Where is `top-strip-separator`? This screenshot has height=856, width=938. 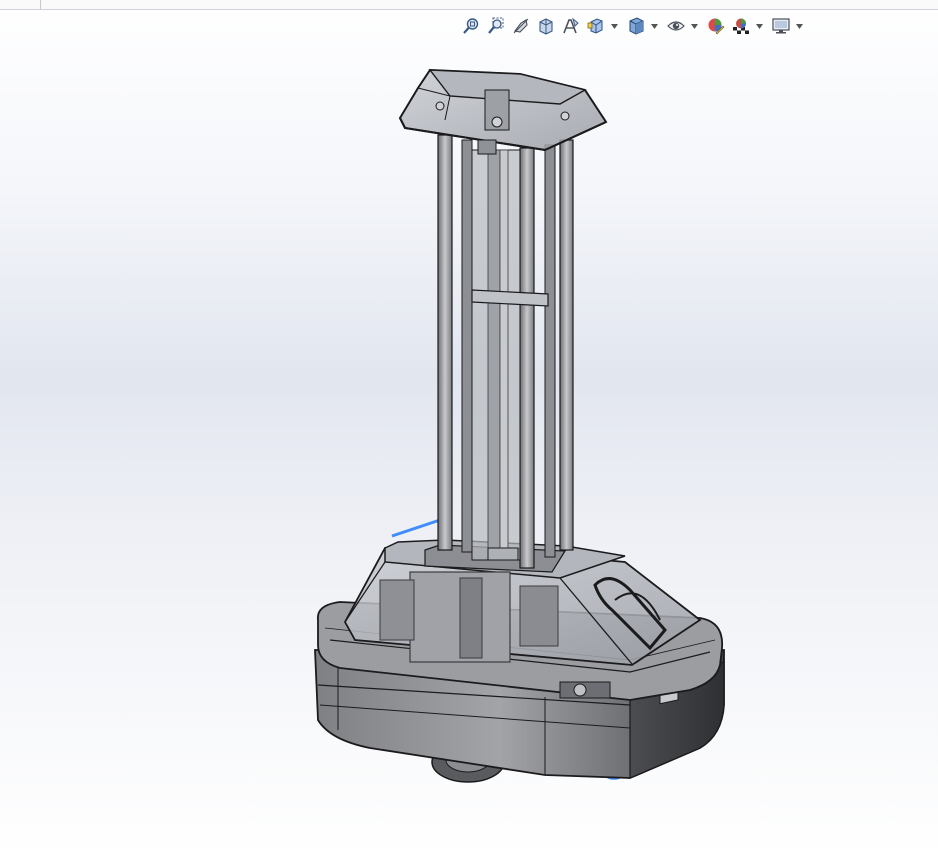
top-strip-separator is located at coordinates (40, 4).